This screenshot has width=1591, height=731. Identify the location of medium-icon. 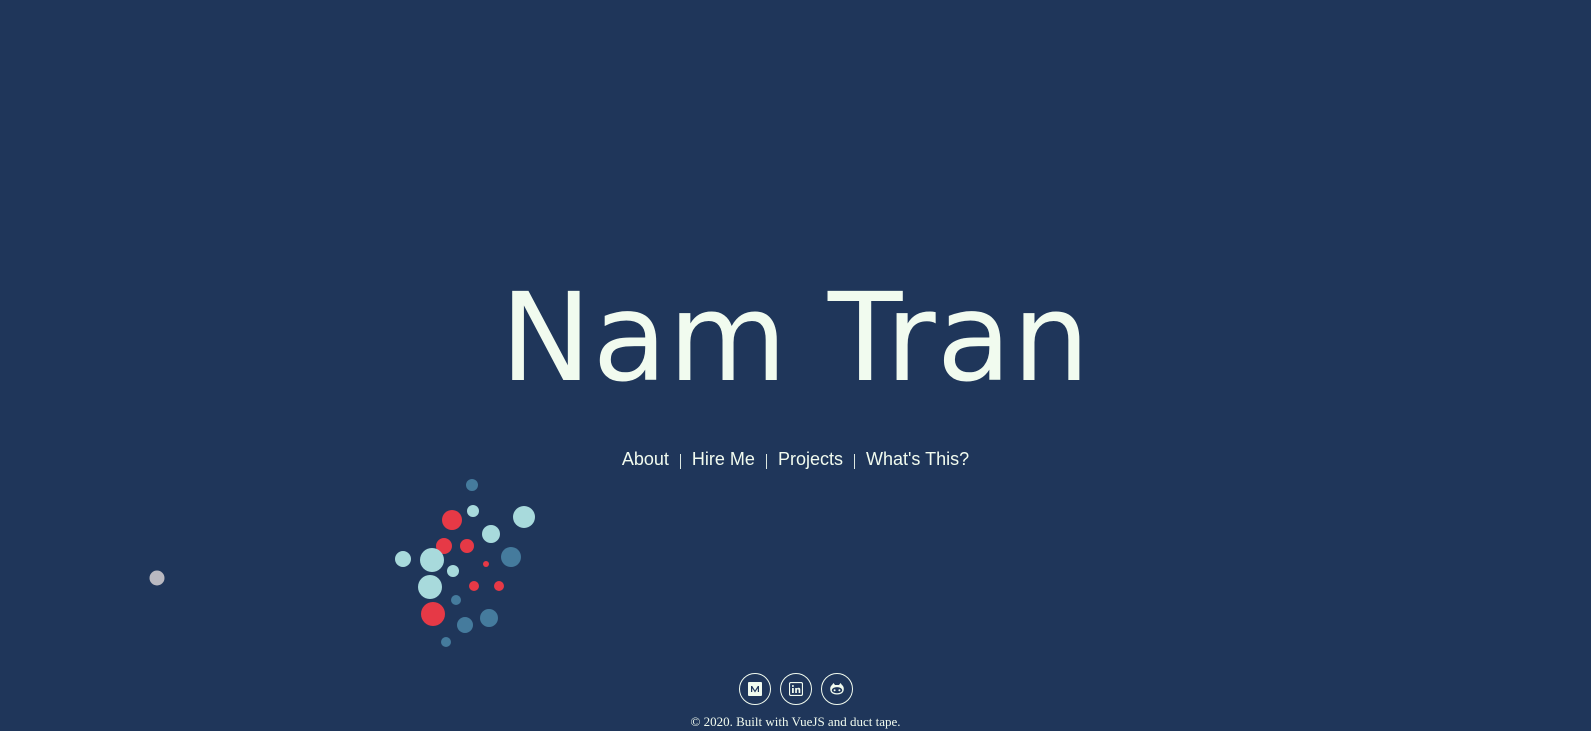
(754, 689).